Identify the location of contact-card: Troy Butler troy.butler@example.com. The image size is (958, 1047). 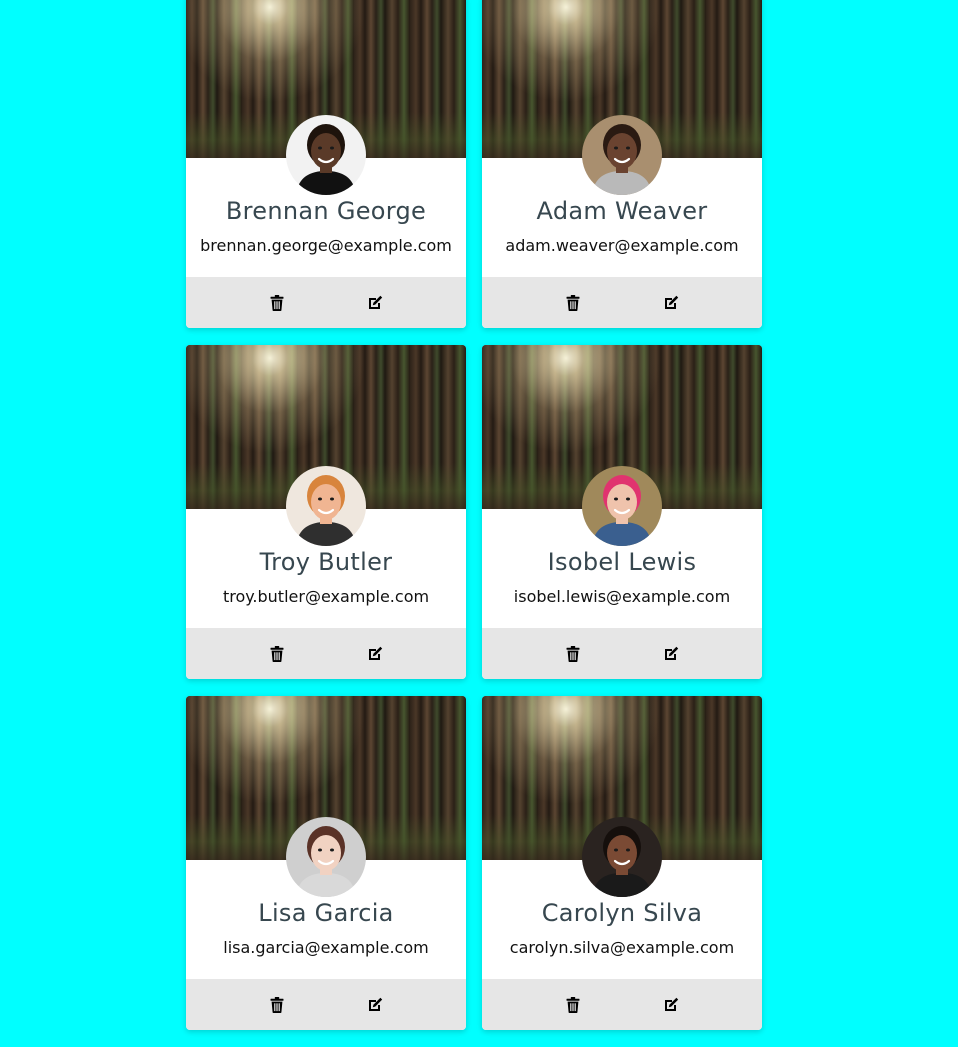
(326, 512).